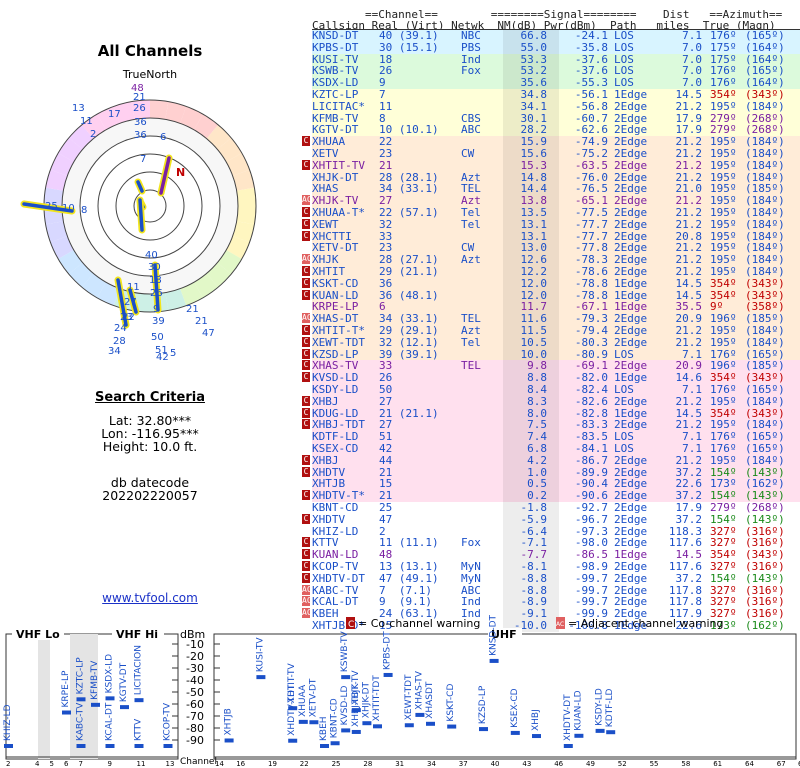  Describe the element at coordinates (556, 106) in the screenshot. I see `table-row: LICITAC* 11 34.1 -56.8 2Edge 21.2 195º (184º)` at that location.